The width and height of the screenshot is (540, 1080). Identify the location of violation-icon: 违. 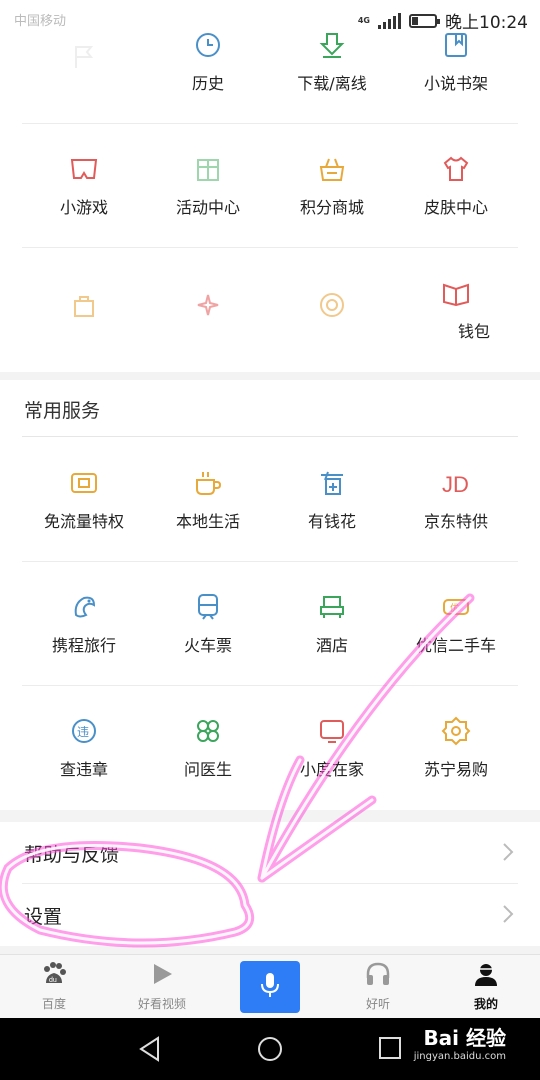
(84, 731).